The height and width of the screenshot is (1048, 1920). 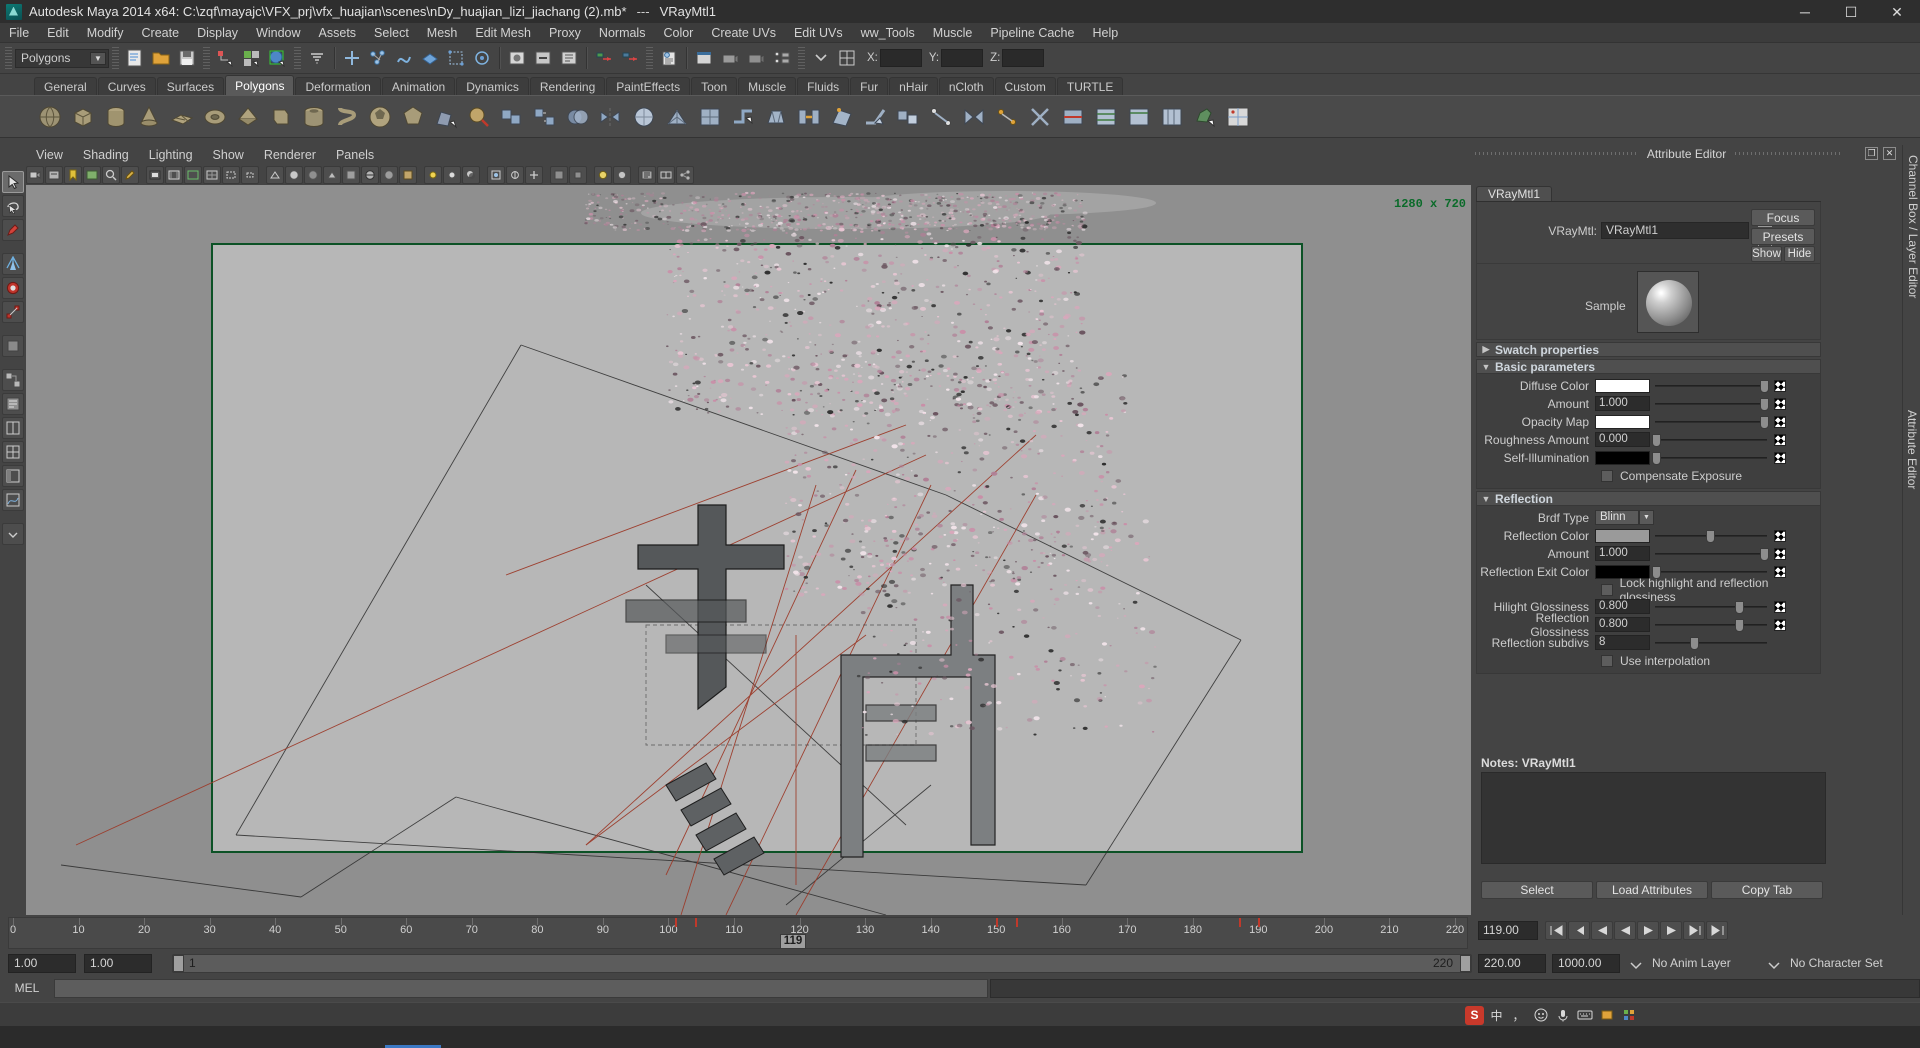 I want to click on hud-toggle-icon, so click(x=666, y=175).